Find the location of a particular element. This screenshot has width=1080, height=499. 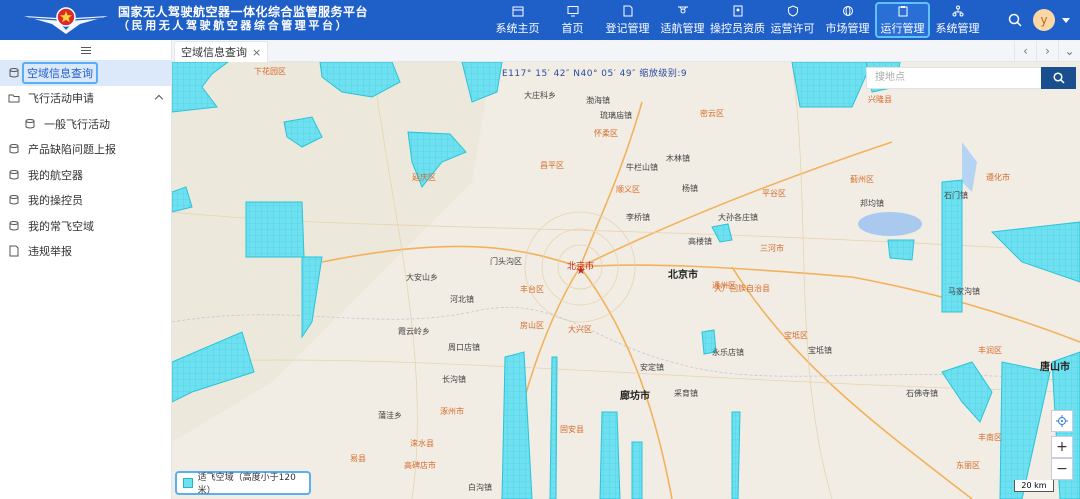

nav-operation-permit: 运营许可 is located at coordinates (792, 20).